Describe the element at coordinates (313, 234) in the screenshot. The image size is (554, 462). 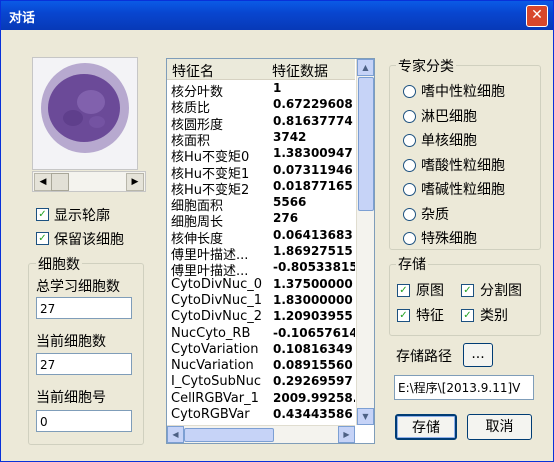
I see `feature-value-cell: 0.06413683` at that location.